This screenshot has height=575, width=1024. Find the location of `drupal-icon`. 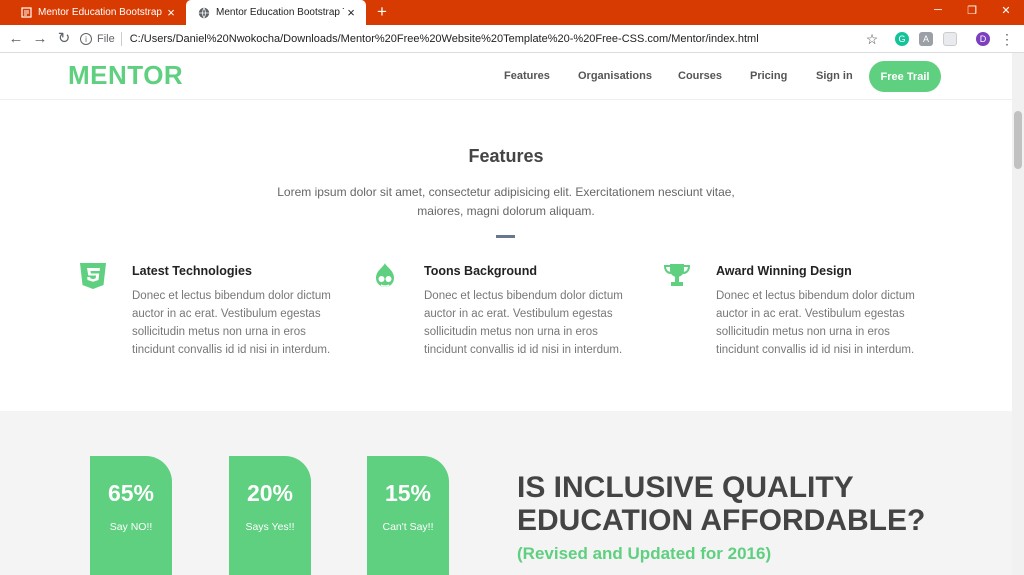

drupal-icon is located at coordinates (385, 276).